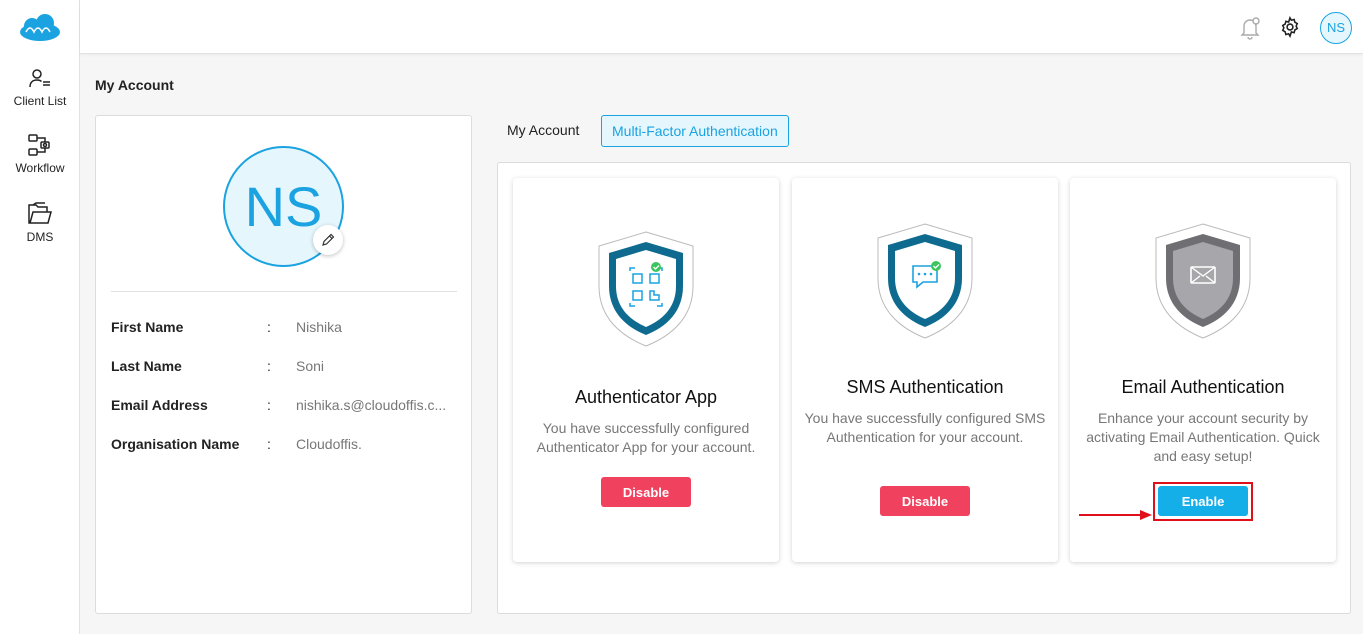 The height and width of the screenshot is (634, 1363). Describe the element at coordinates (40, 237) in the screenshot. I see `sidebar-item-label: DMS` at that location.